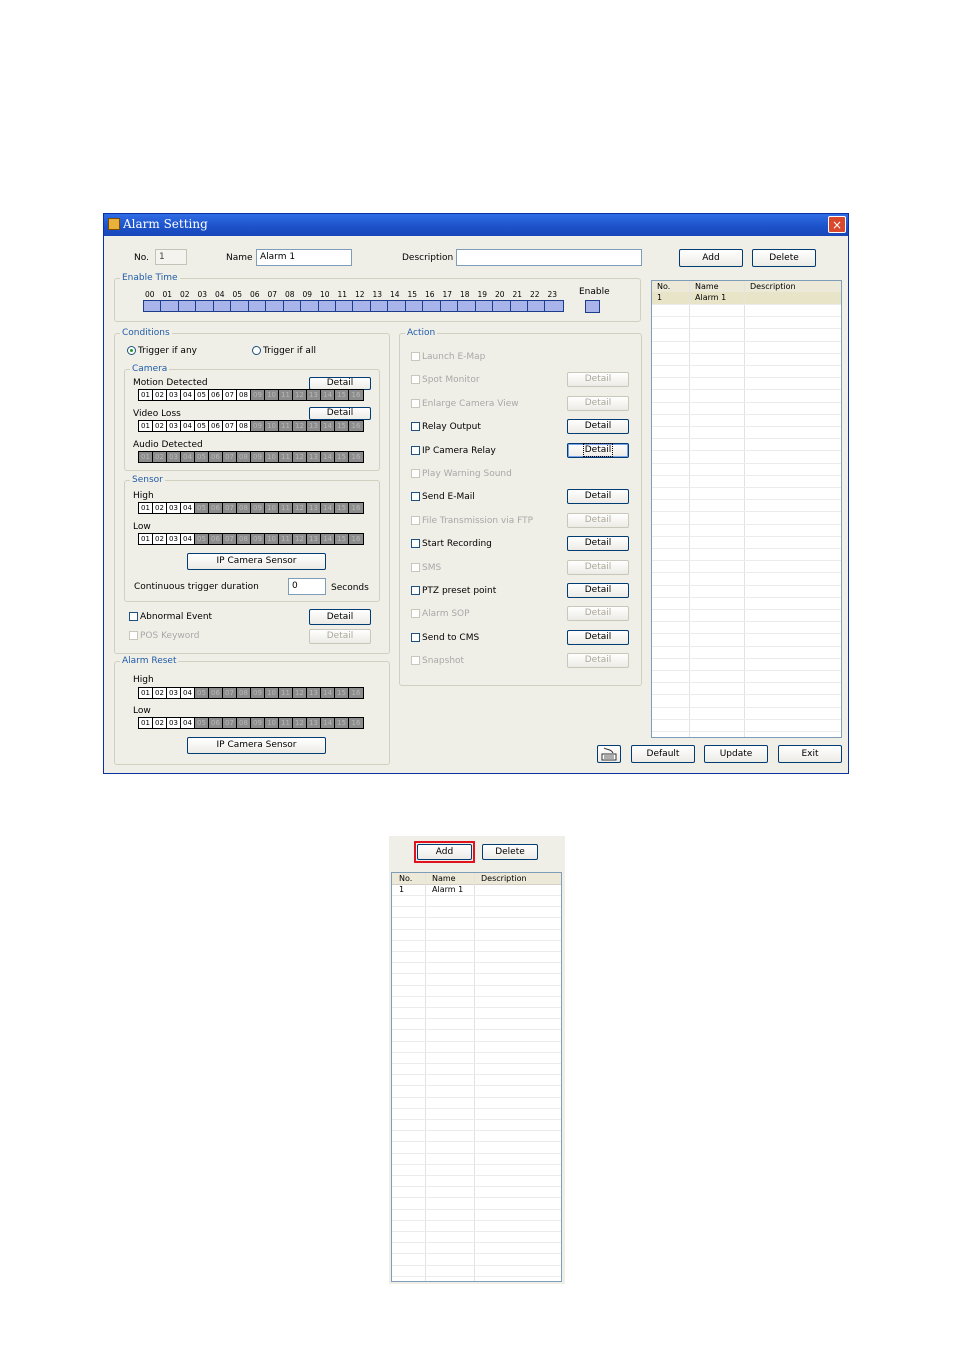  What do you see at coordinates (340, 617) in the screenshot?
I see `abnormal-detail-button: Detail` at bounding box center [340, 617].